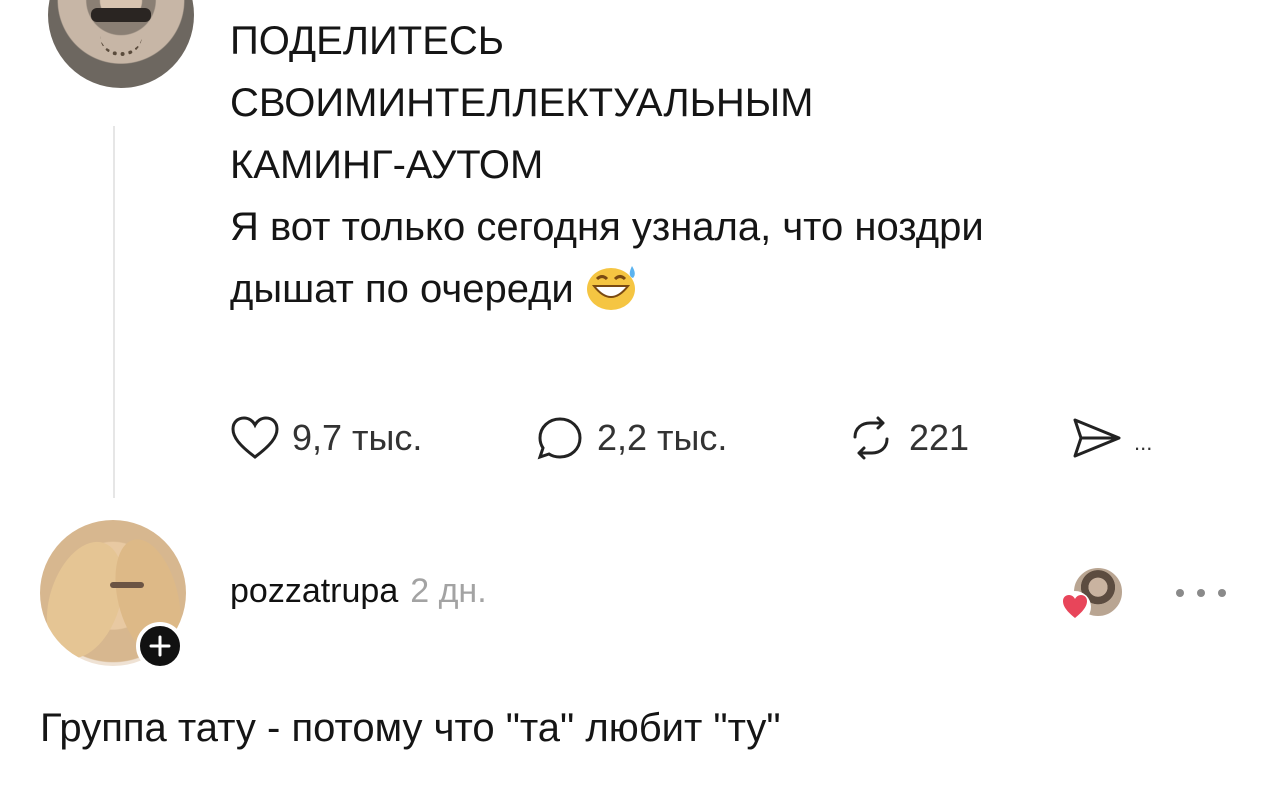  What do you see at coordinates (121, 15) in the screenshot?
I see `avatar-mask-detail` at bounding box center [121, 15].